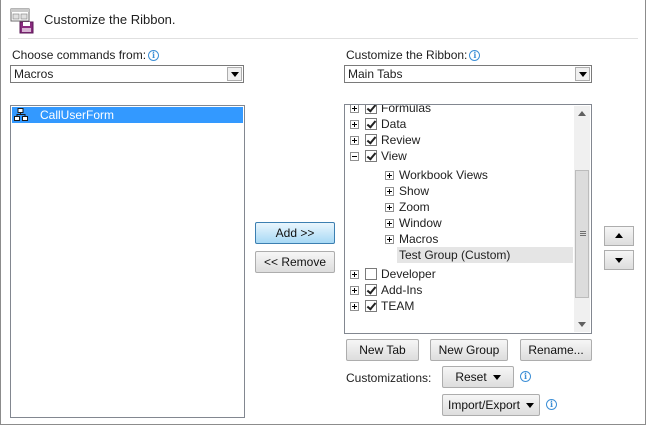 The image size is (646, 425). What do you see at coordinates (443, 175) in the screenshot?
I see `tree-item-label: Workbook Views` at bounding box center [443, 175].